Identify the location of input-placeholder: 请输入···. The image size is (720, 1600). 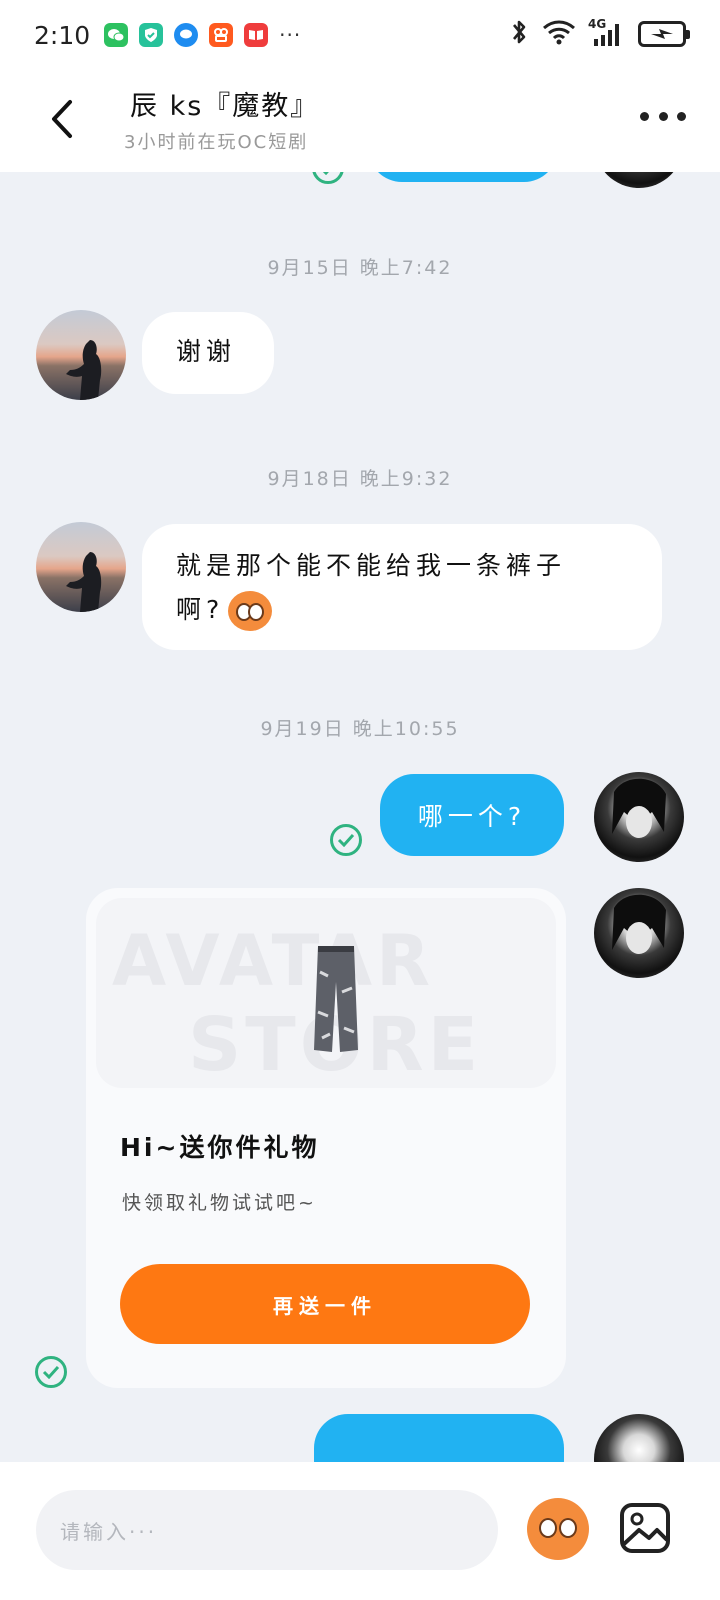
(109, 1531).